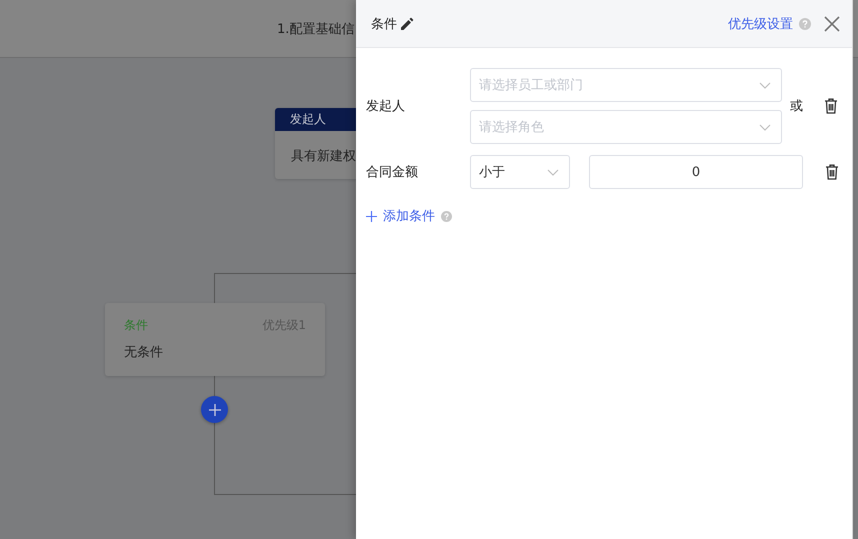 The width and height of the screenshot is (858, 539). What do you see at coordinates (520, 172) in the screenshot?
I see `operator-select: 小于` at bounding box center [520, 172].